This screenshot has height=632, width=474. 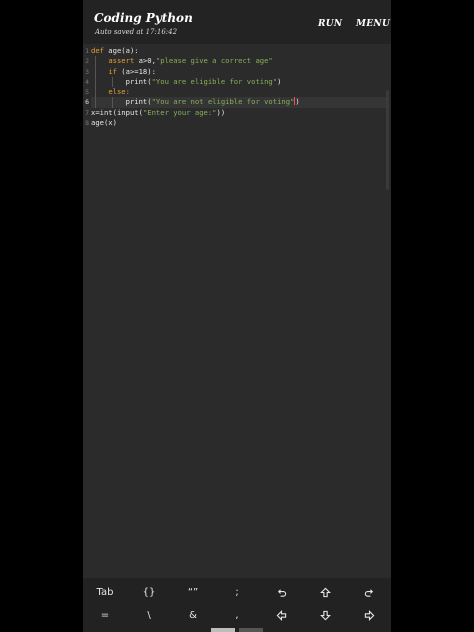 What do you see at coordinates (221, 112) in the screenshot?
I see `code-token: ))` at bounding box center [221, 112].